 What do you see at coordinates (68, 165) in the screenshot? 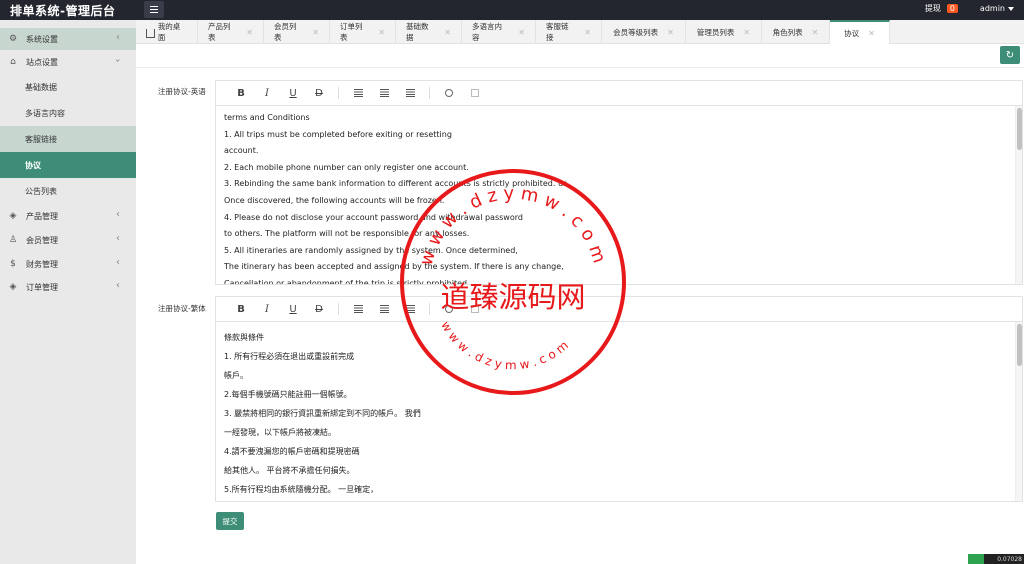
I see `sidebar-item-agreement: 协议` at bounding box center [68, 165].